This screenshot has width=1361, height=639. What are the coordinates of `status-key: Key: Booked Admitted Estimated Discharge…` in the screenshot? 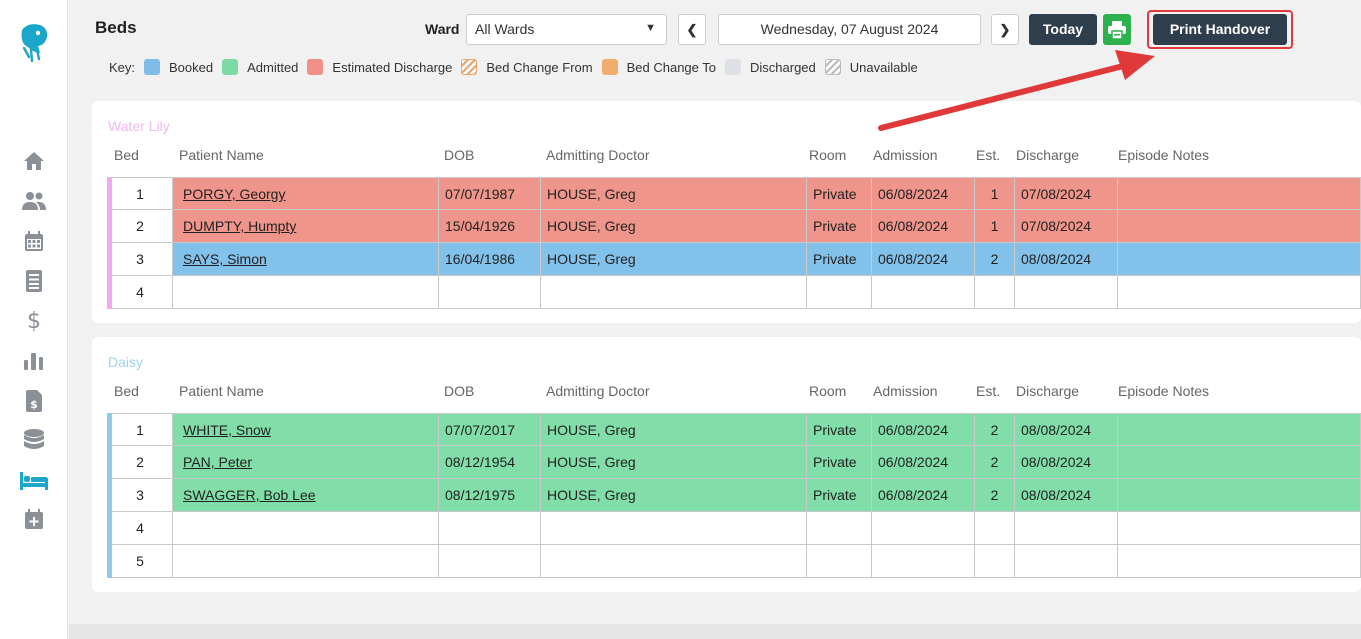 It's located at (518, 67).